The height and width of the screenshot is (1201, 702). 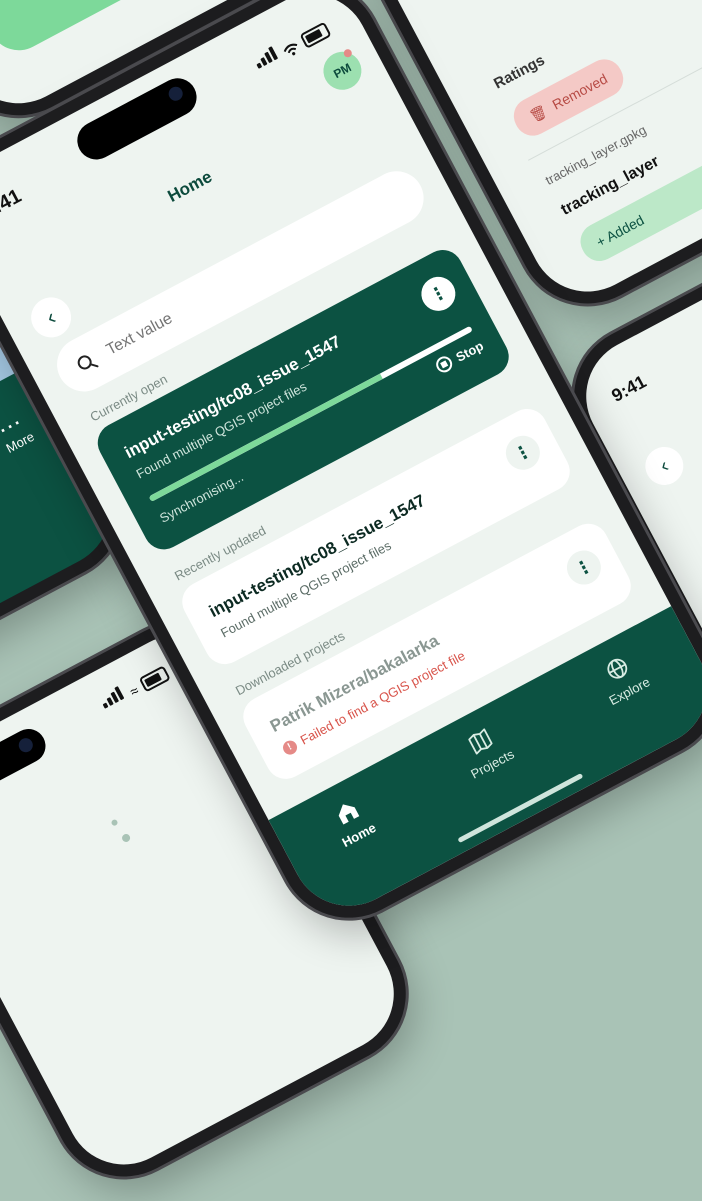 I want to click on dynamic-island, so click(x=26, y=766).